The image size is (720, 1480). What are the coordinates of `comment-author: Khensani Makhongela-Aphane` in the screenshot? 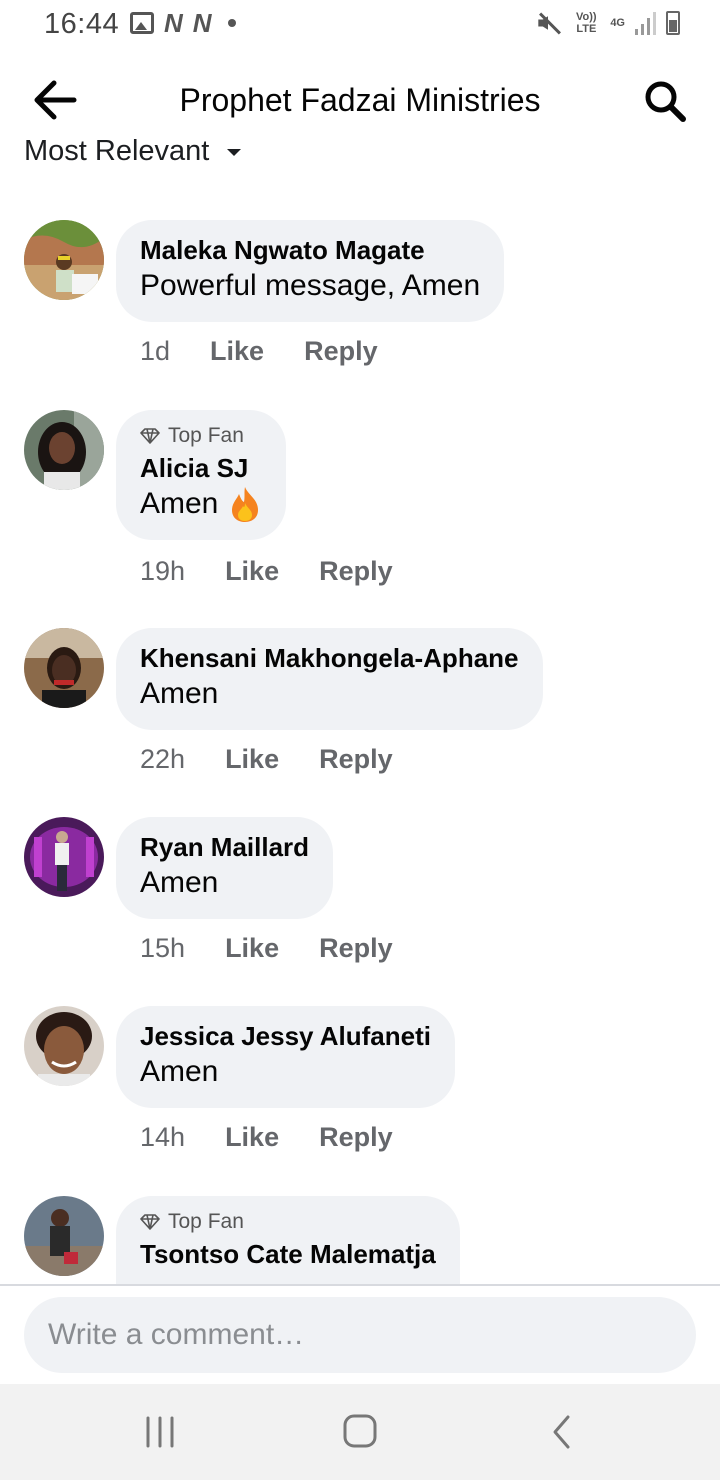 It's located at (329, 658).